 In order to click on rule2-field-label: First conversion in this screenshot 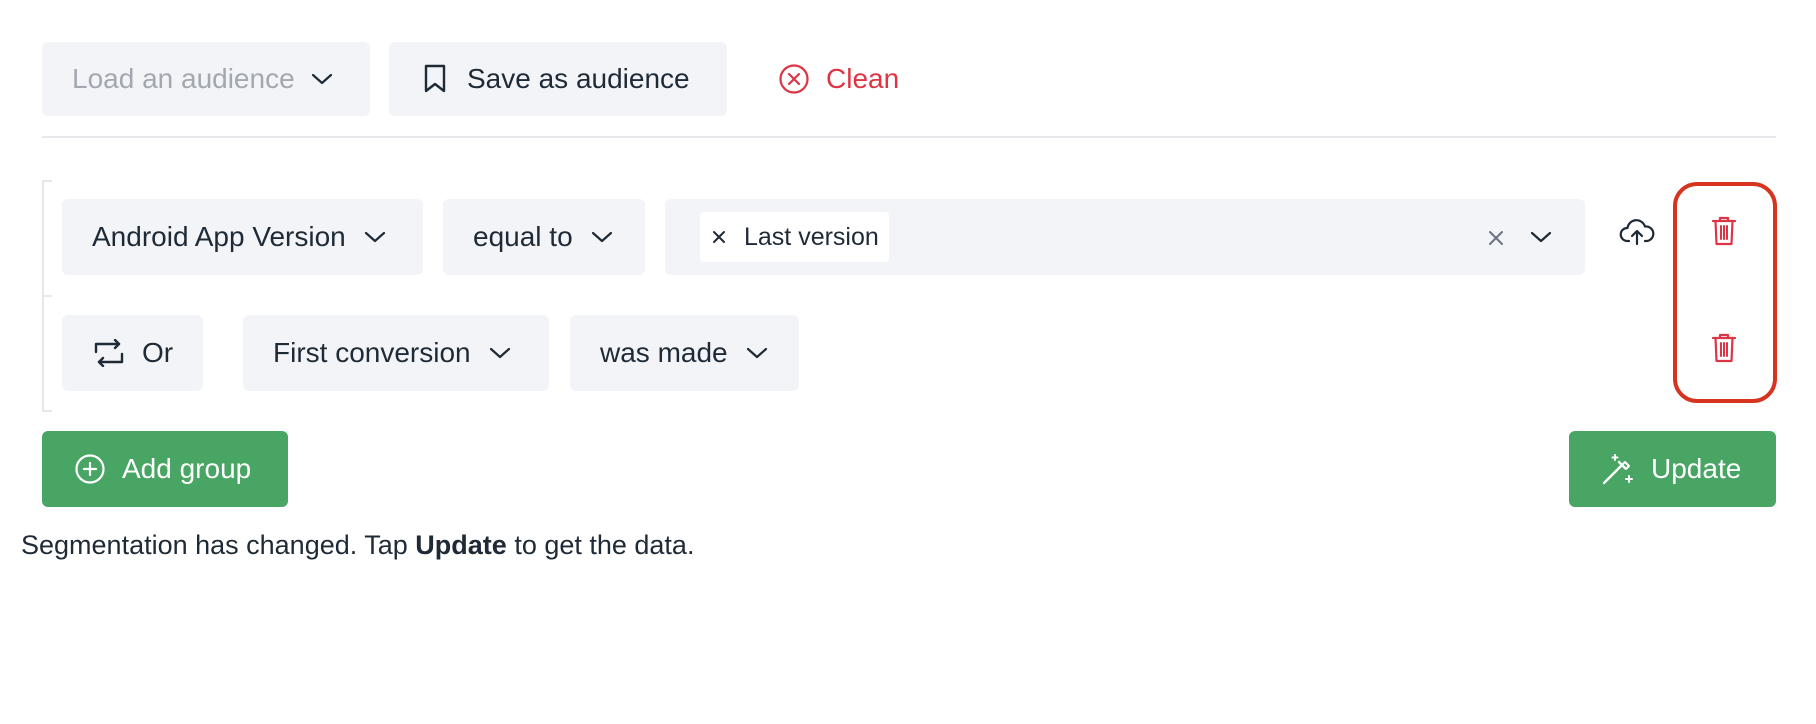, I will do `click(372, 352)`.